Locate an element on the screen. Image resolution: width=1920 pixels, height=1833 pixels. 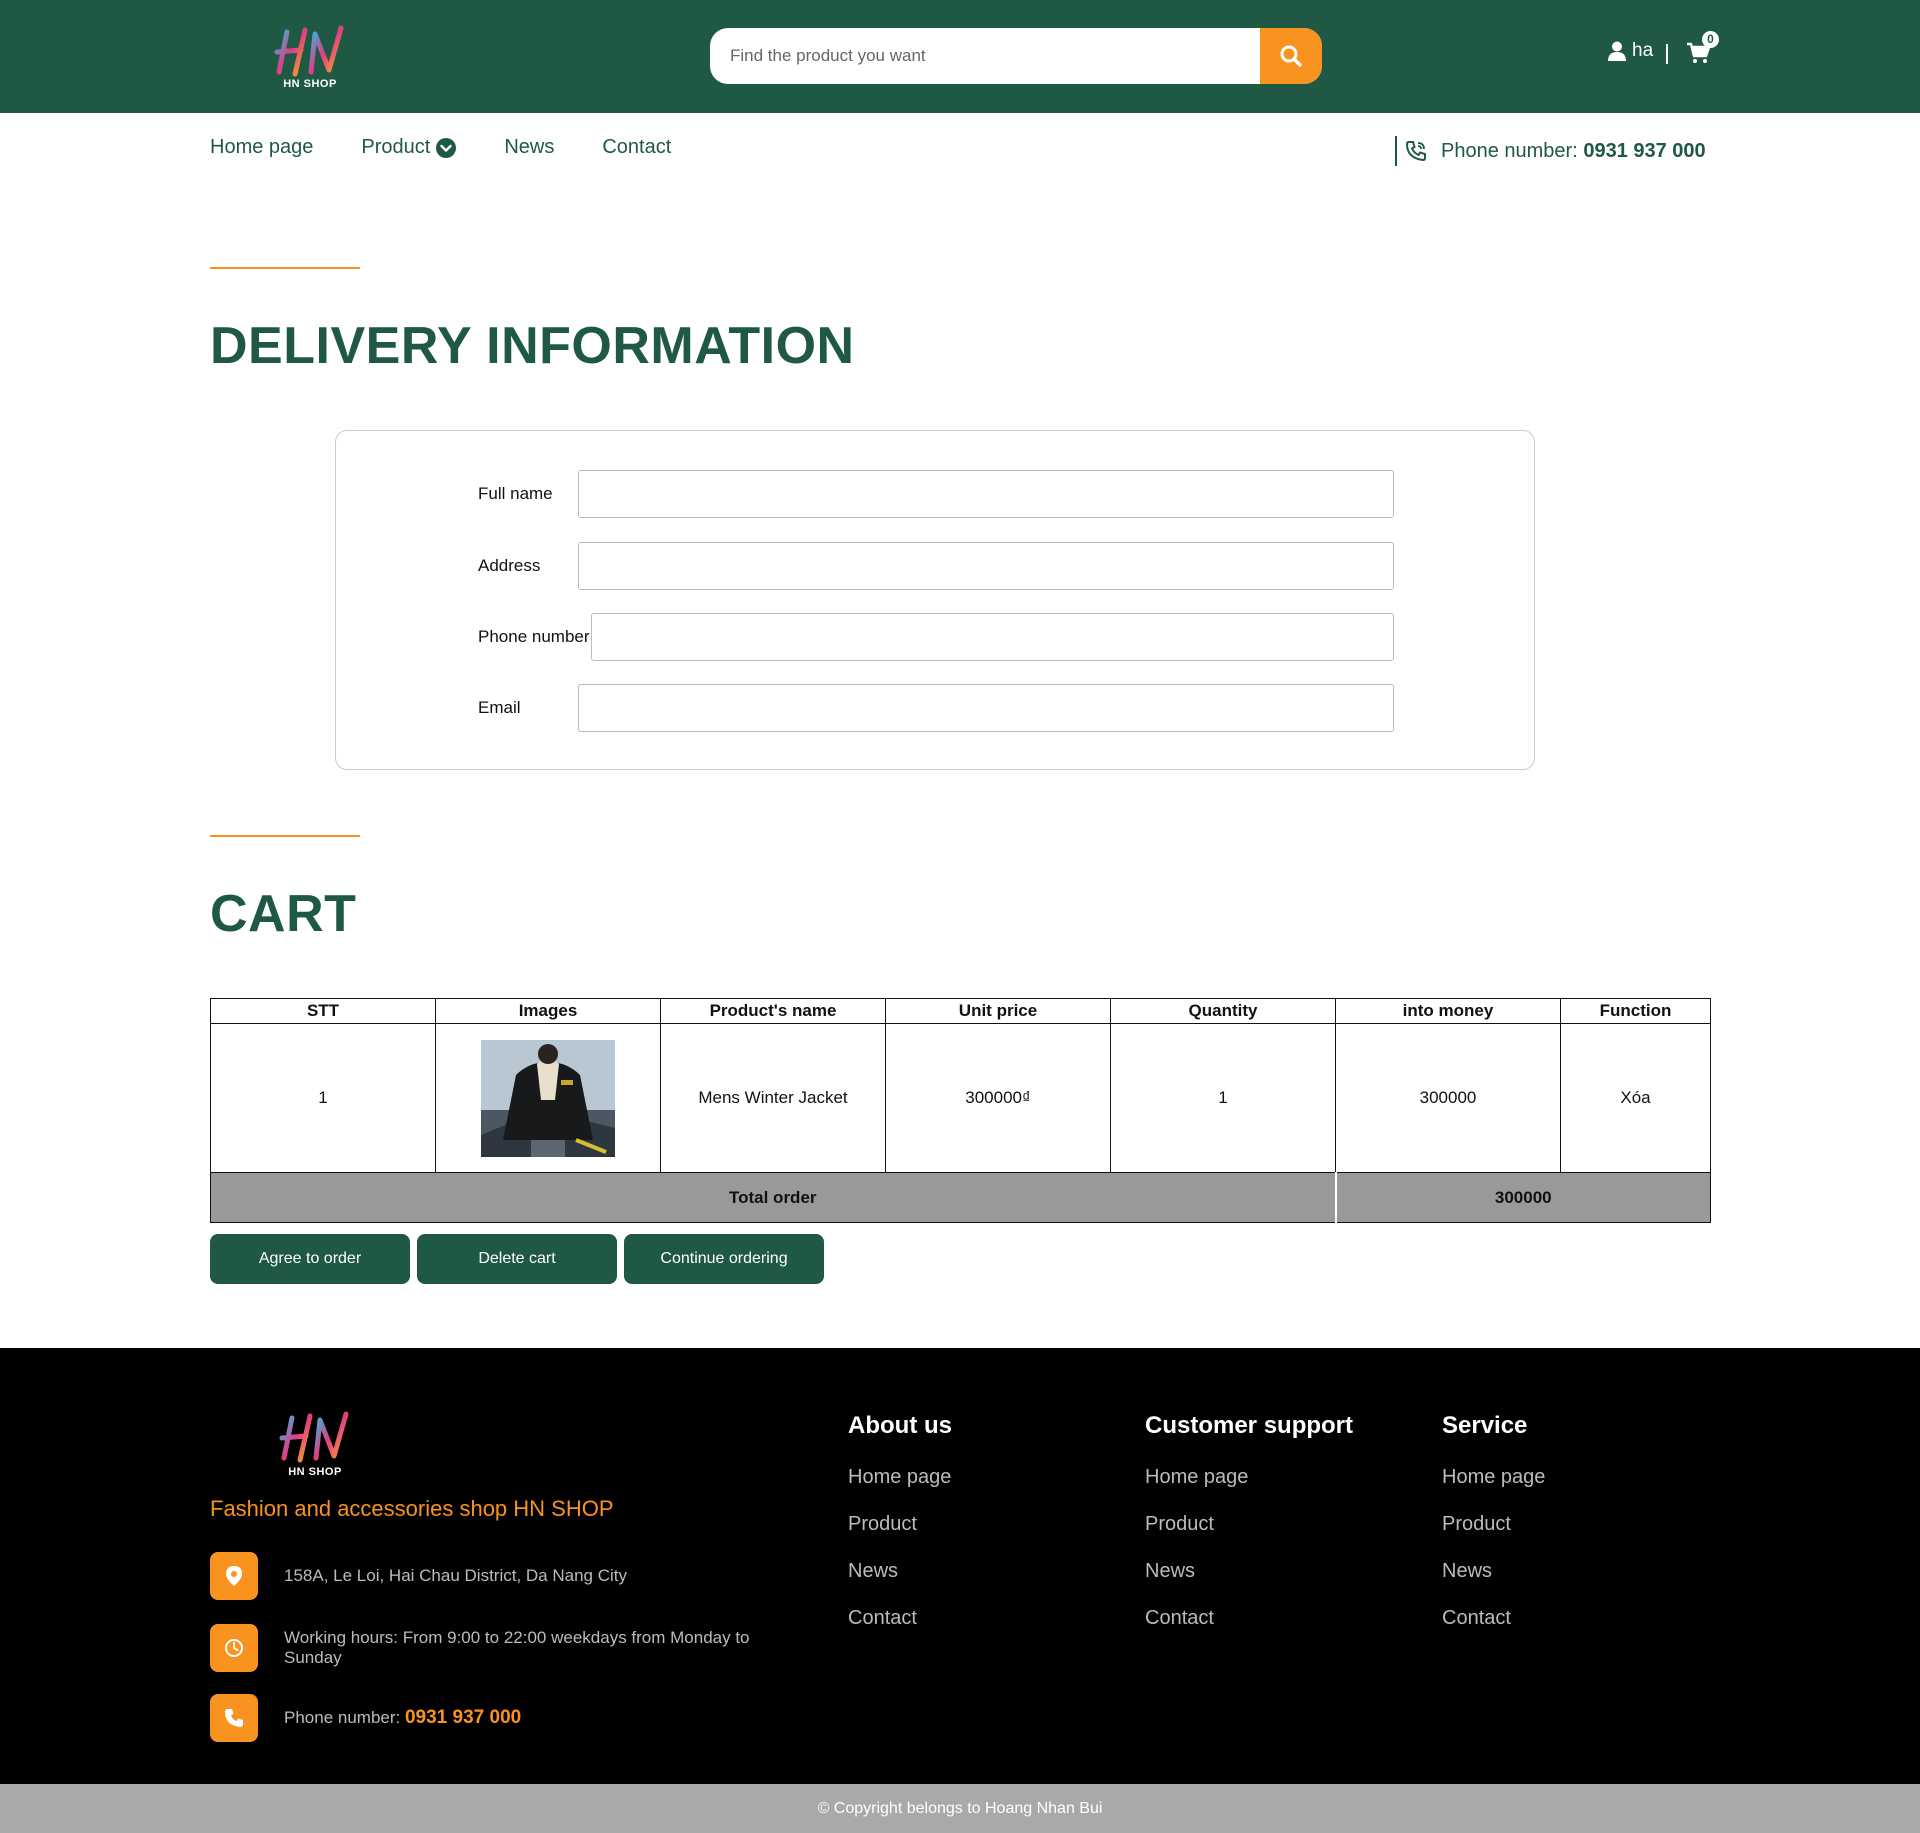
cell-function: Xóa is located at coordinates (1635, 1098).